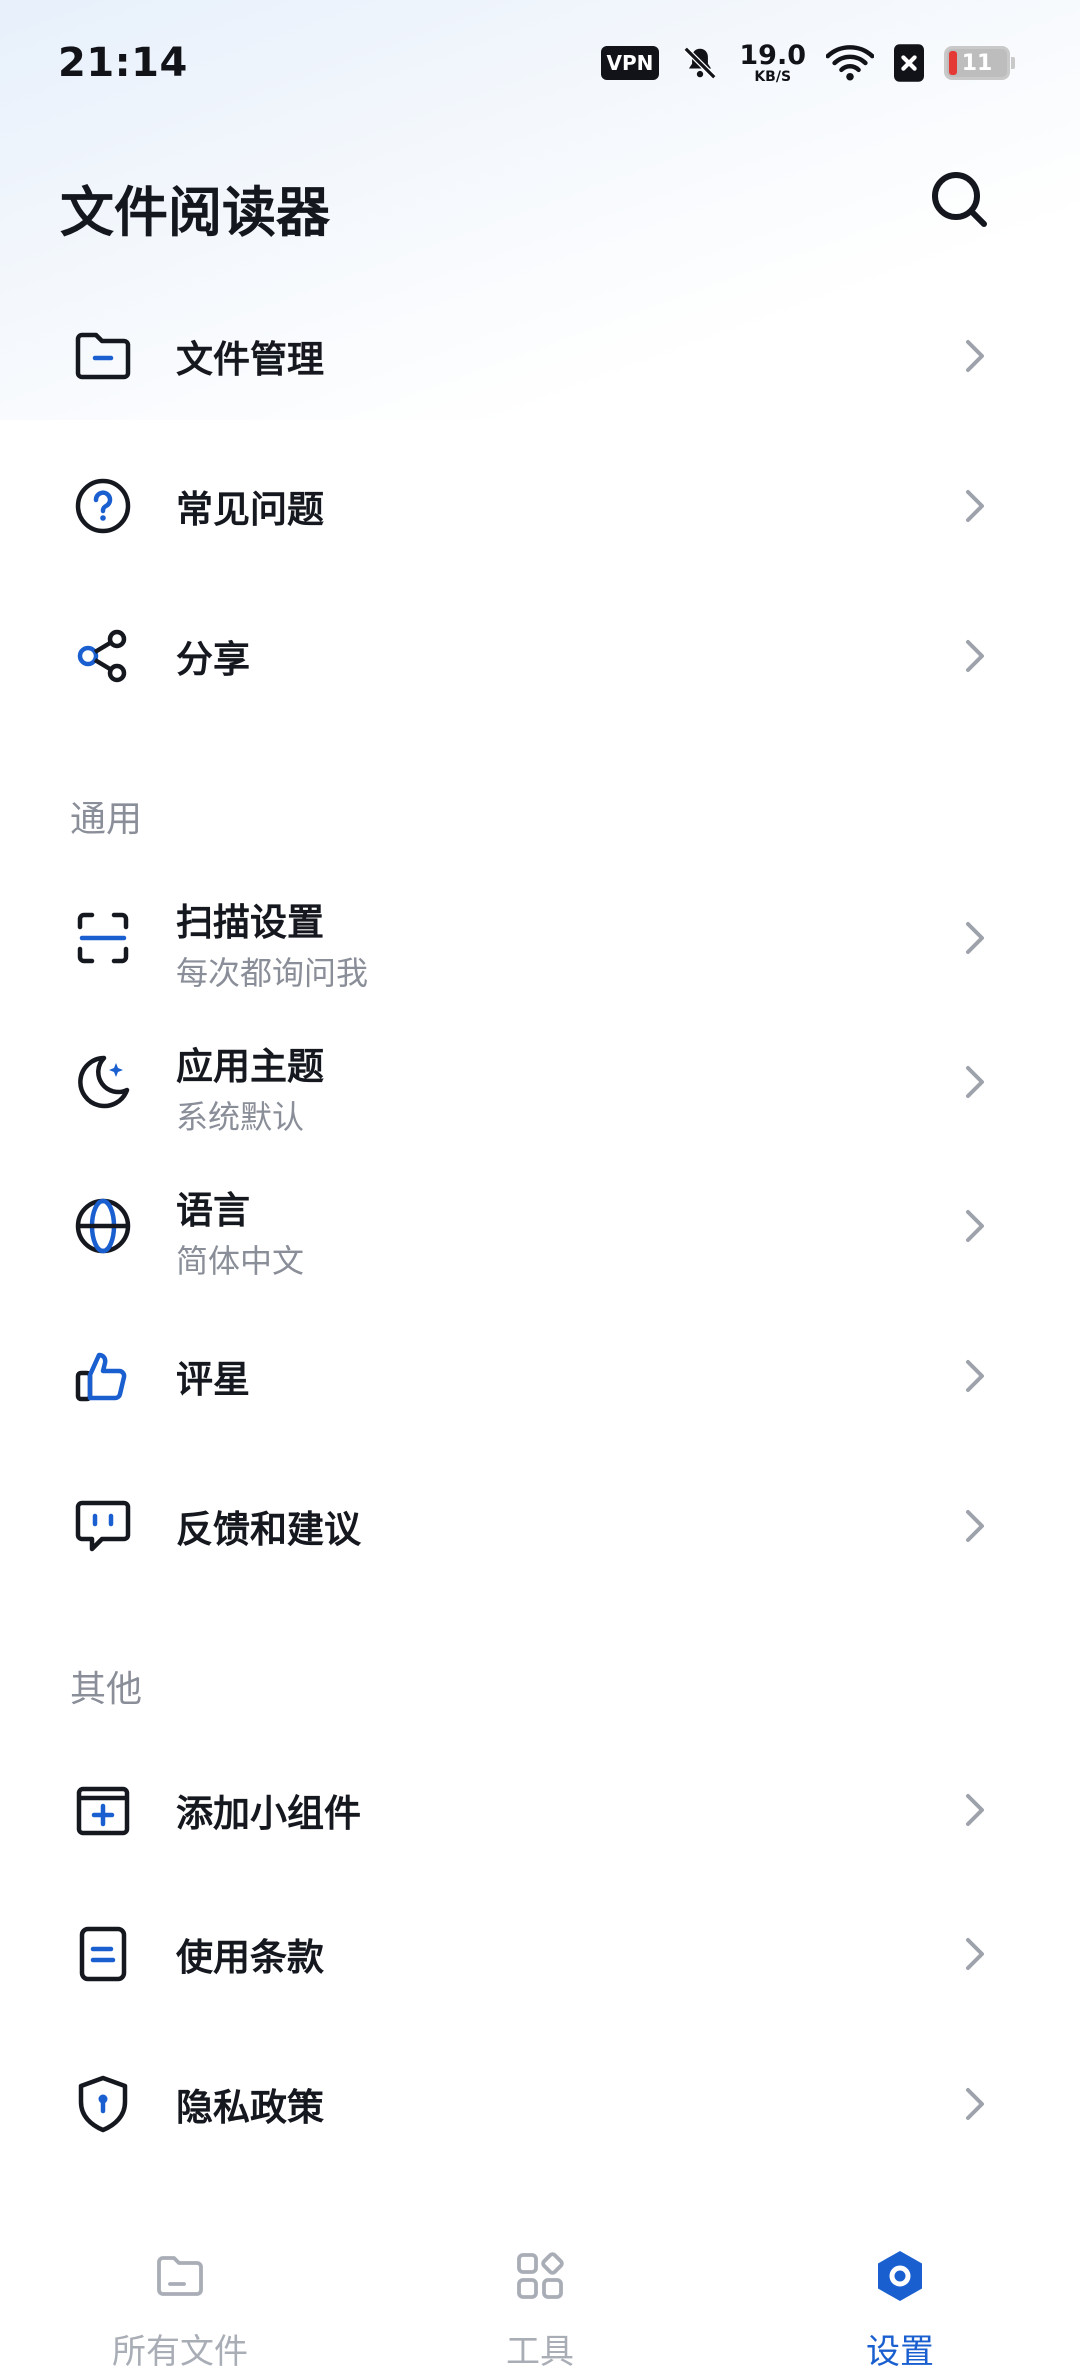  I want to click on moon-icon, so click(104, 1082).